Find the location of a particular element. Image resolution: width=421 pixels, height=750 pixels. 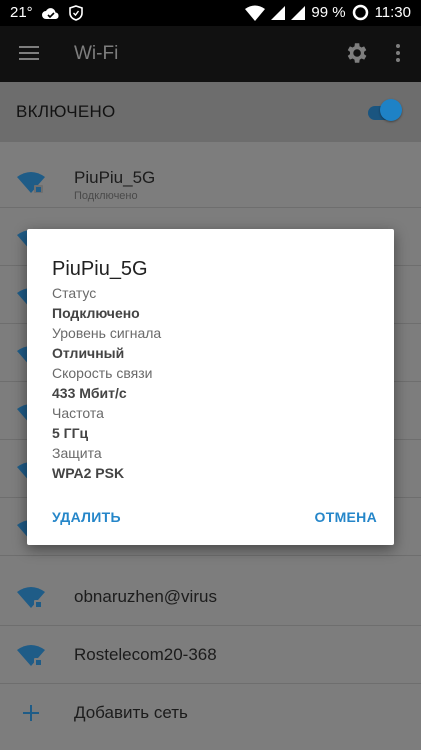

status-label: Статус is located at coordinates (74, 293).